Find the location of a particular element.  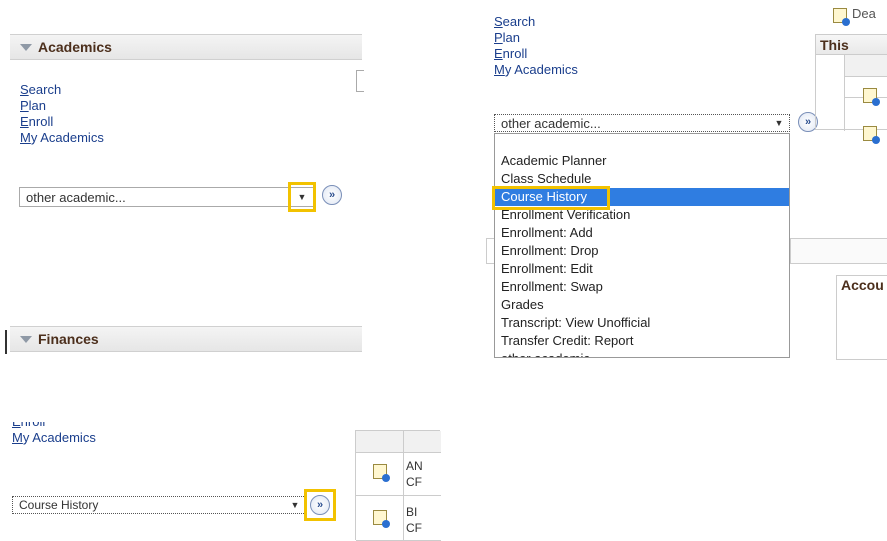

partial-box is located at coordinates (838, 251).